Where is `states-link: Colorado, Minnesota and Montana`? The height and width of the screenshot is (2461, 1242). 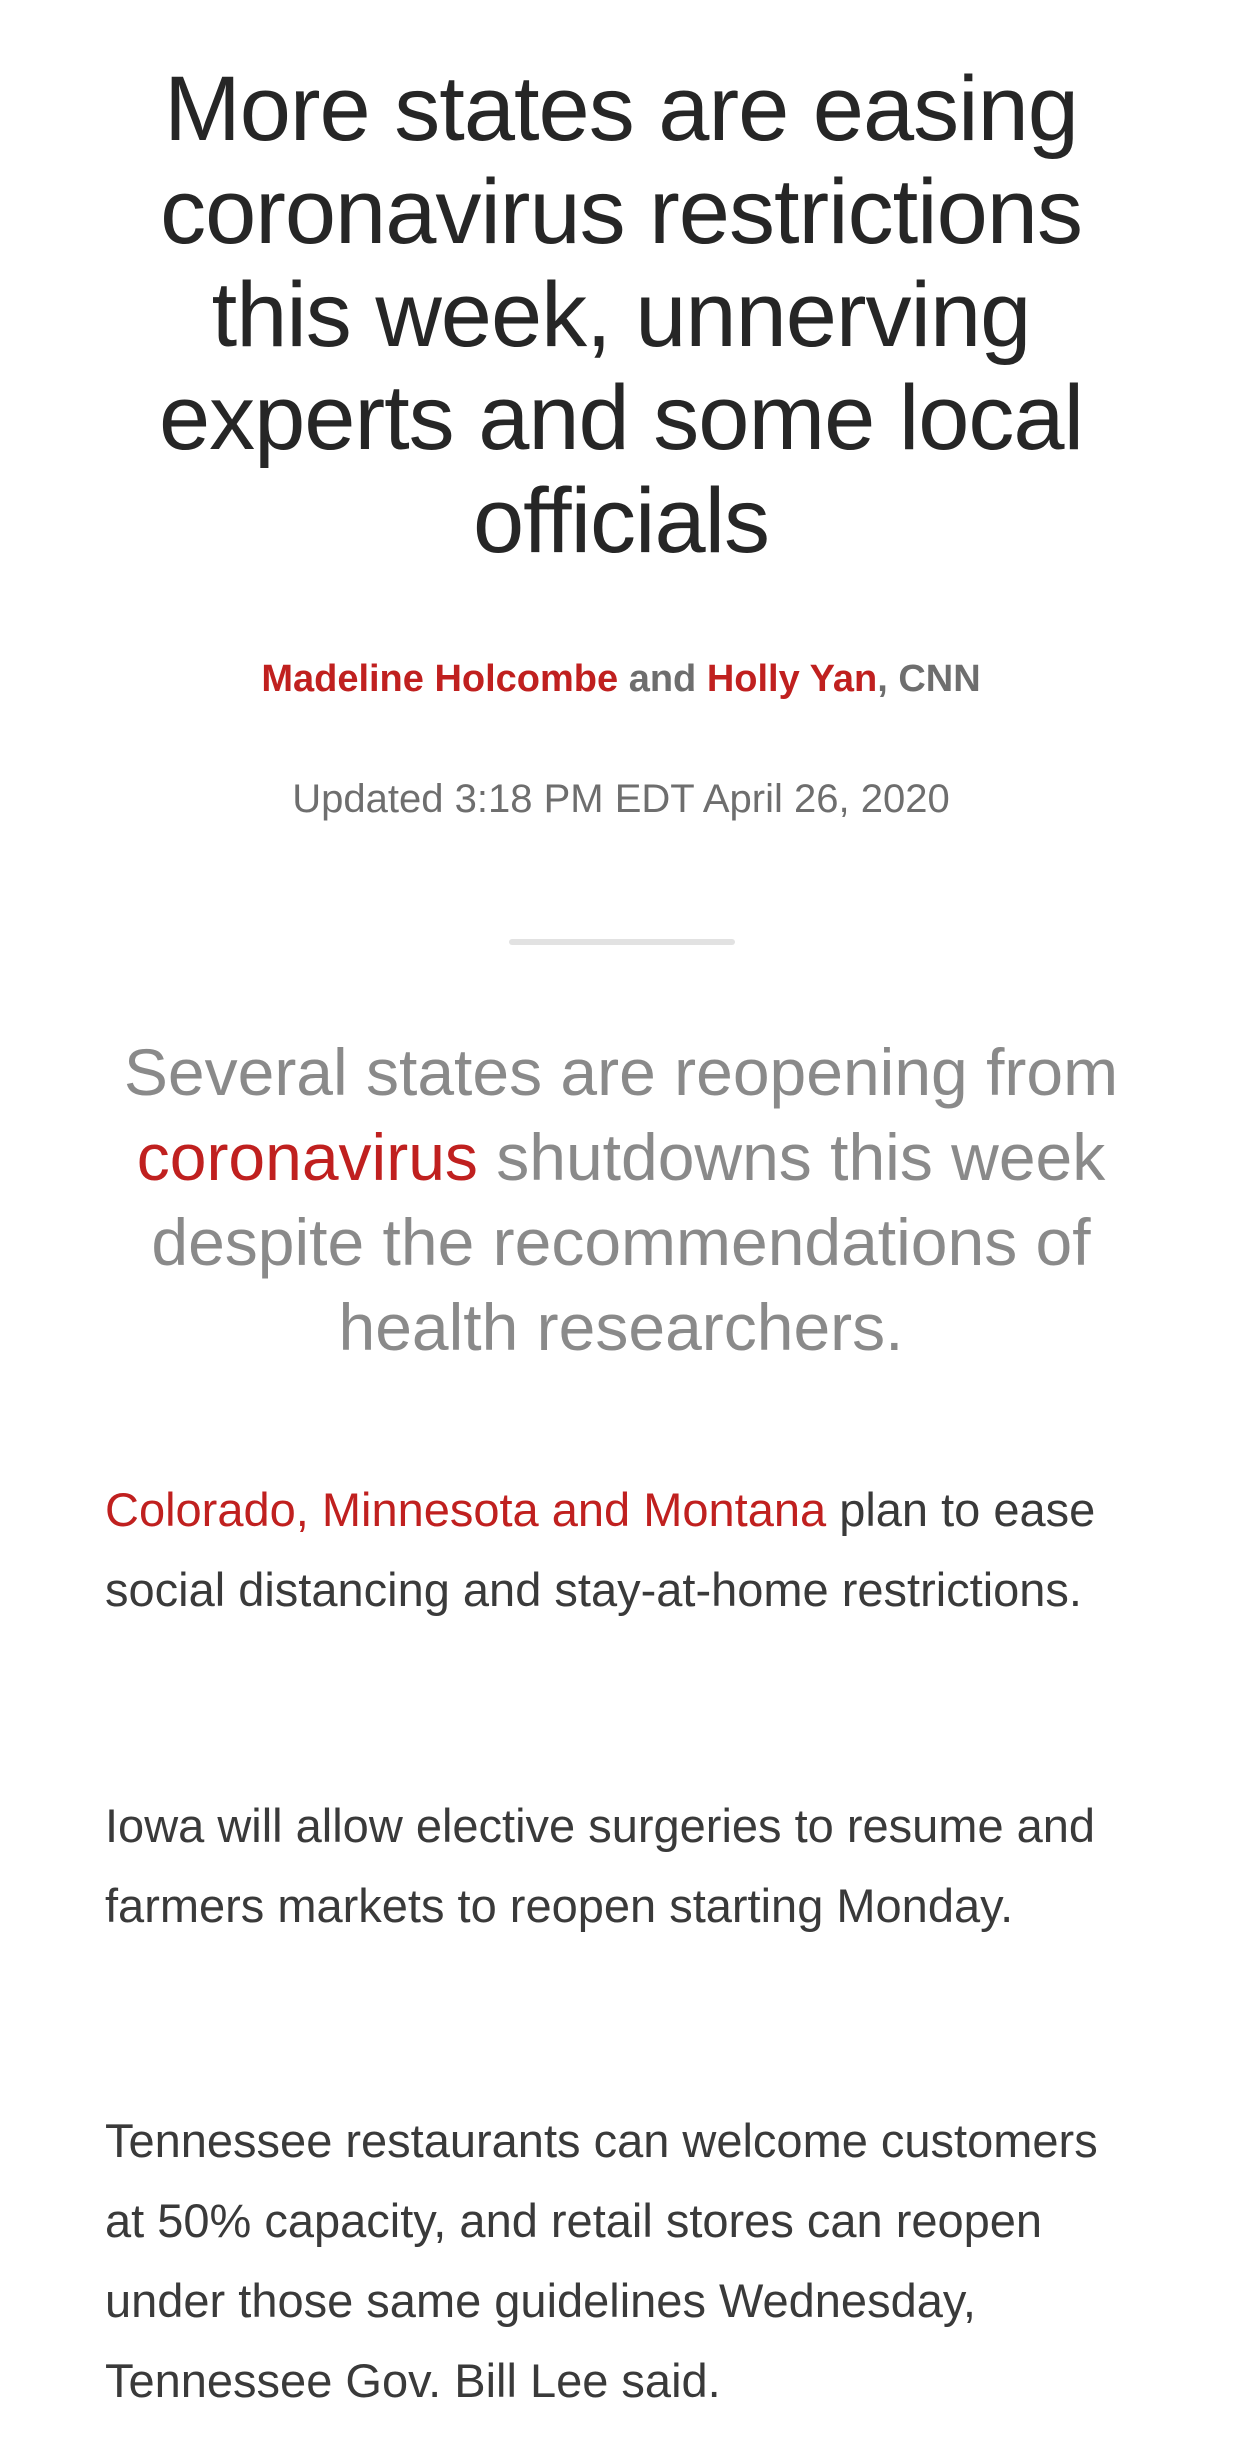
states-link: Colorado, Minnesota and Montana is located at coordinates (465, 1509).